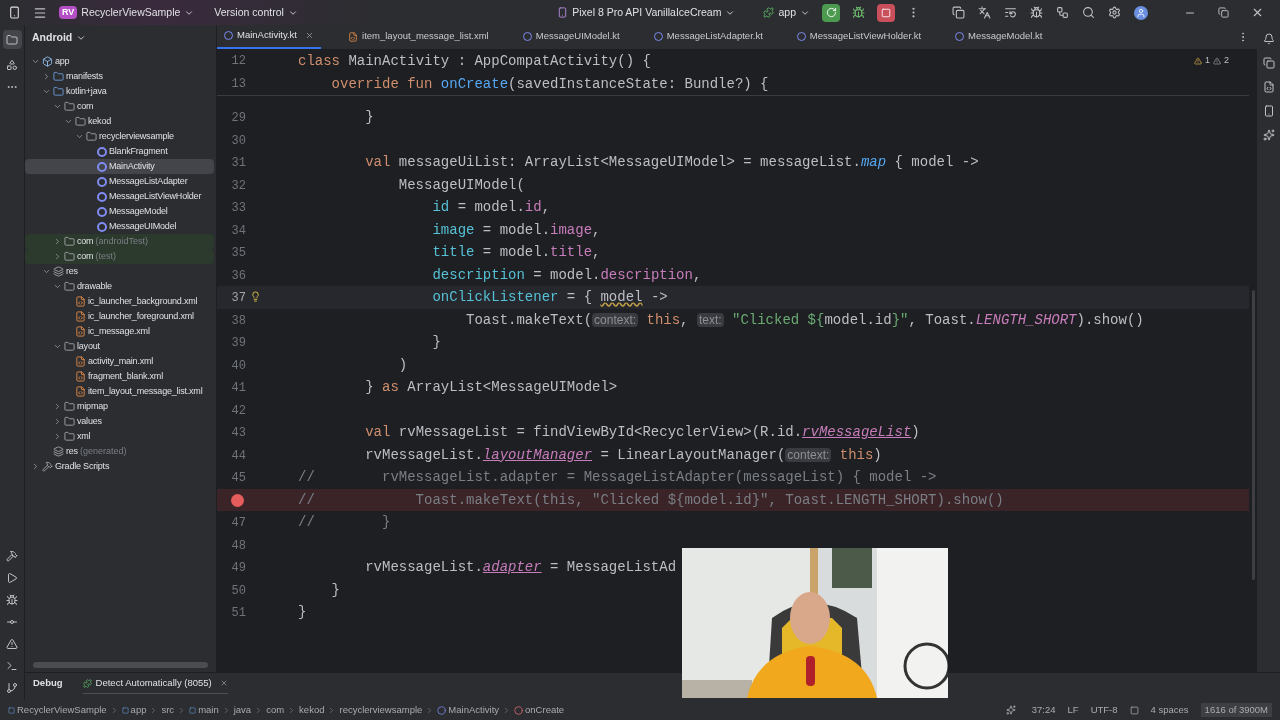  I want to click on breadcrumb: recyclerviewsample, so click(381, 710).